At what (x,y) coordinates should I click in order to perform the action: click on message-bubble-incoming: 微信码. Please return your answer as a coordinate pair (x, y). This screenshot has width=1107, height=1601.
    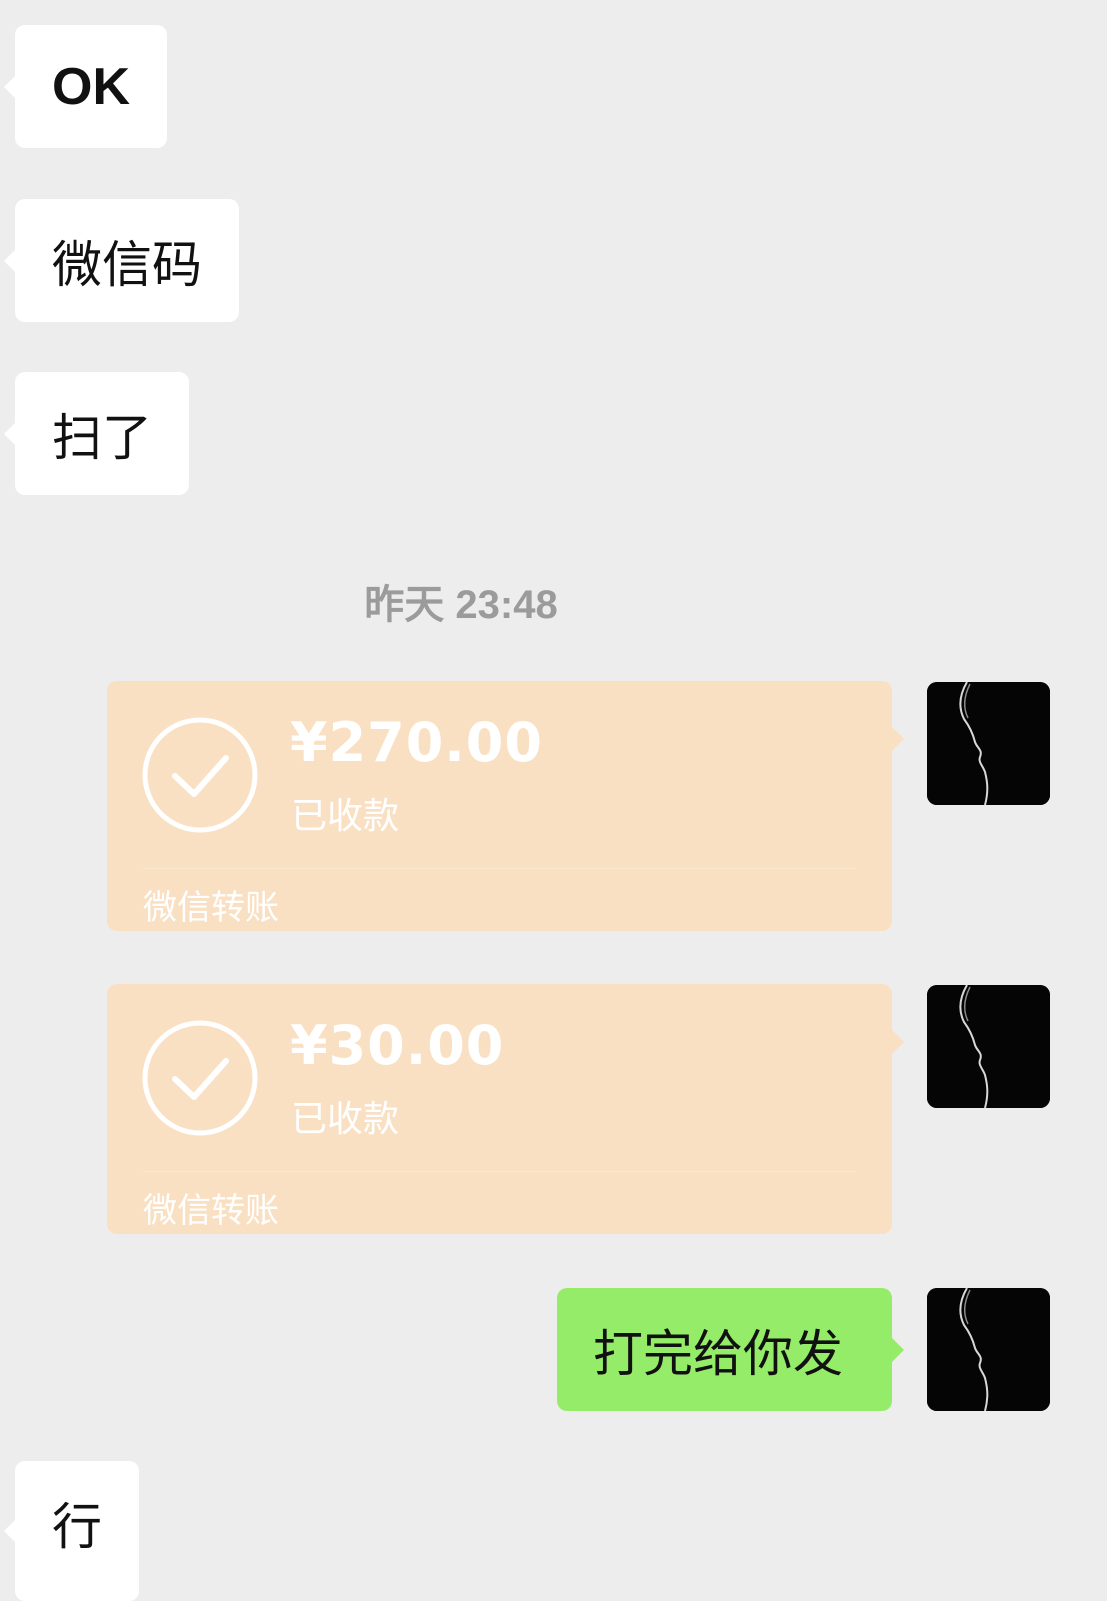
    Looking at the image, I should click on (121, 260).